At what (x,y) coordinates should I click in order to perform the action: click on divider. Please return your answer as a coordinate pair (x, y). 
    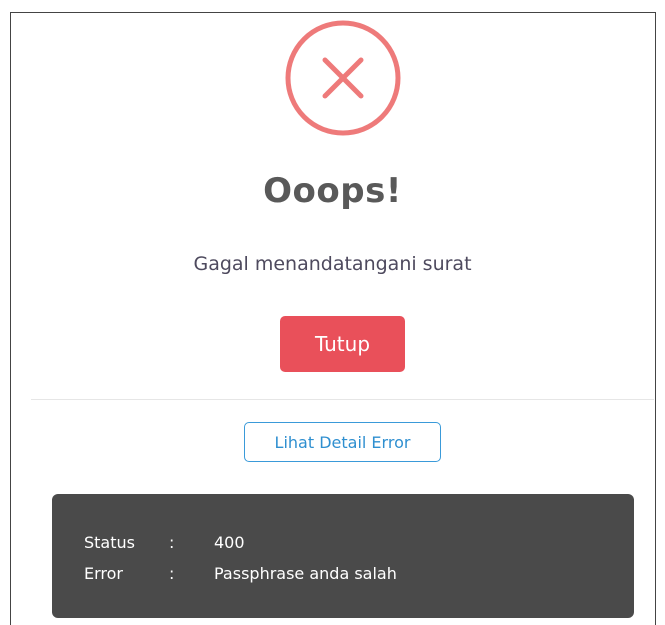
    Looking at the image, I should click on (342, 399).